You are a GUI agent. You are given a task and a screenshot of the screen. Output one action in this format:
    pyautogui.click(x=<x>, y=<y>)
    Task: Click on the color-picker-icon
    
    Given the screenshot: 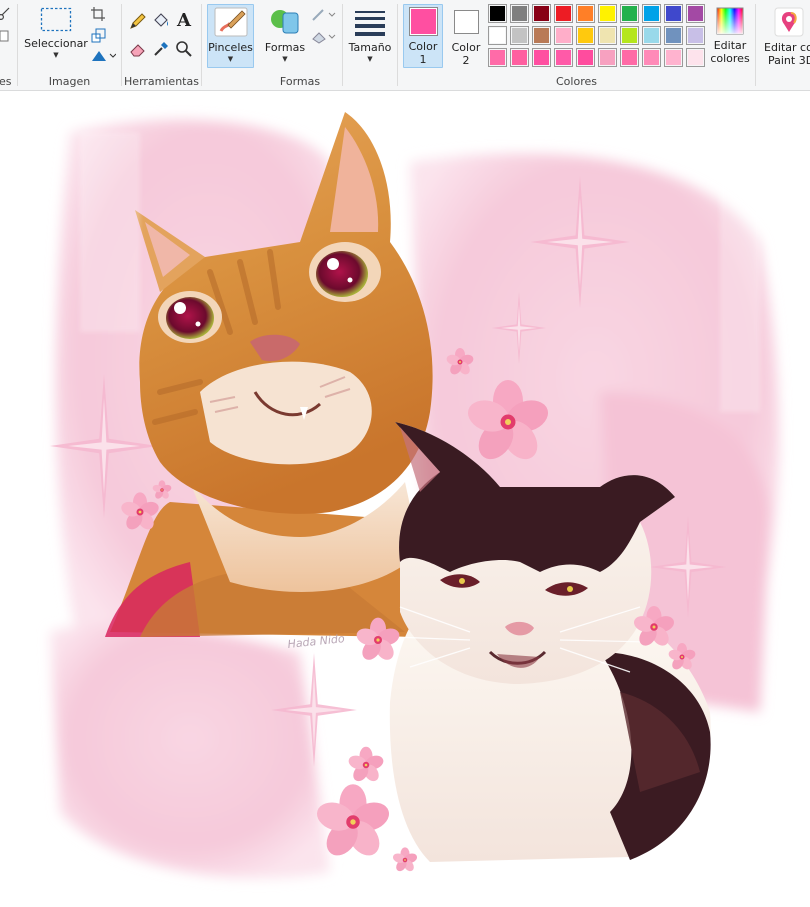 What is the action you would take?
    pyautogui.click(x=161, y=49)
    